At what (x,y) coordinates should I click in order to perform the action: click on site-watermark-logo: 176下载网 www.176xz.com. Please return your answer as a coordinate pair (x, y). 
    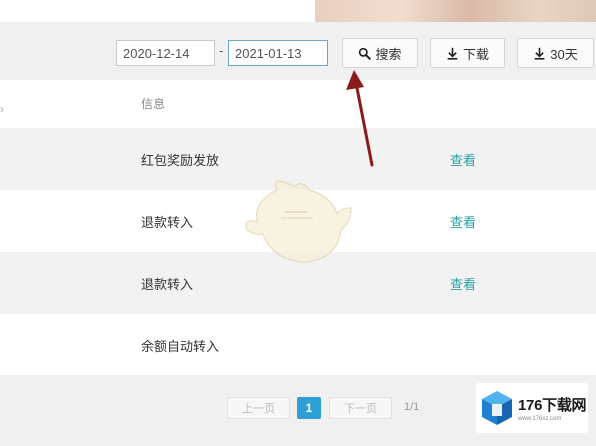
    Looking at the image, I should click on (532, 408).